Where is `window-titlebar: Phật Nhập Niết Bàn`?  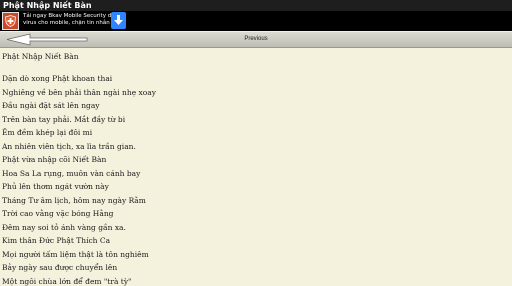
window-titlebar: Phật Nhập Niết Bàn is located at coordinates (256, 5).